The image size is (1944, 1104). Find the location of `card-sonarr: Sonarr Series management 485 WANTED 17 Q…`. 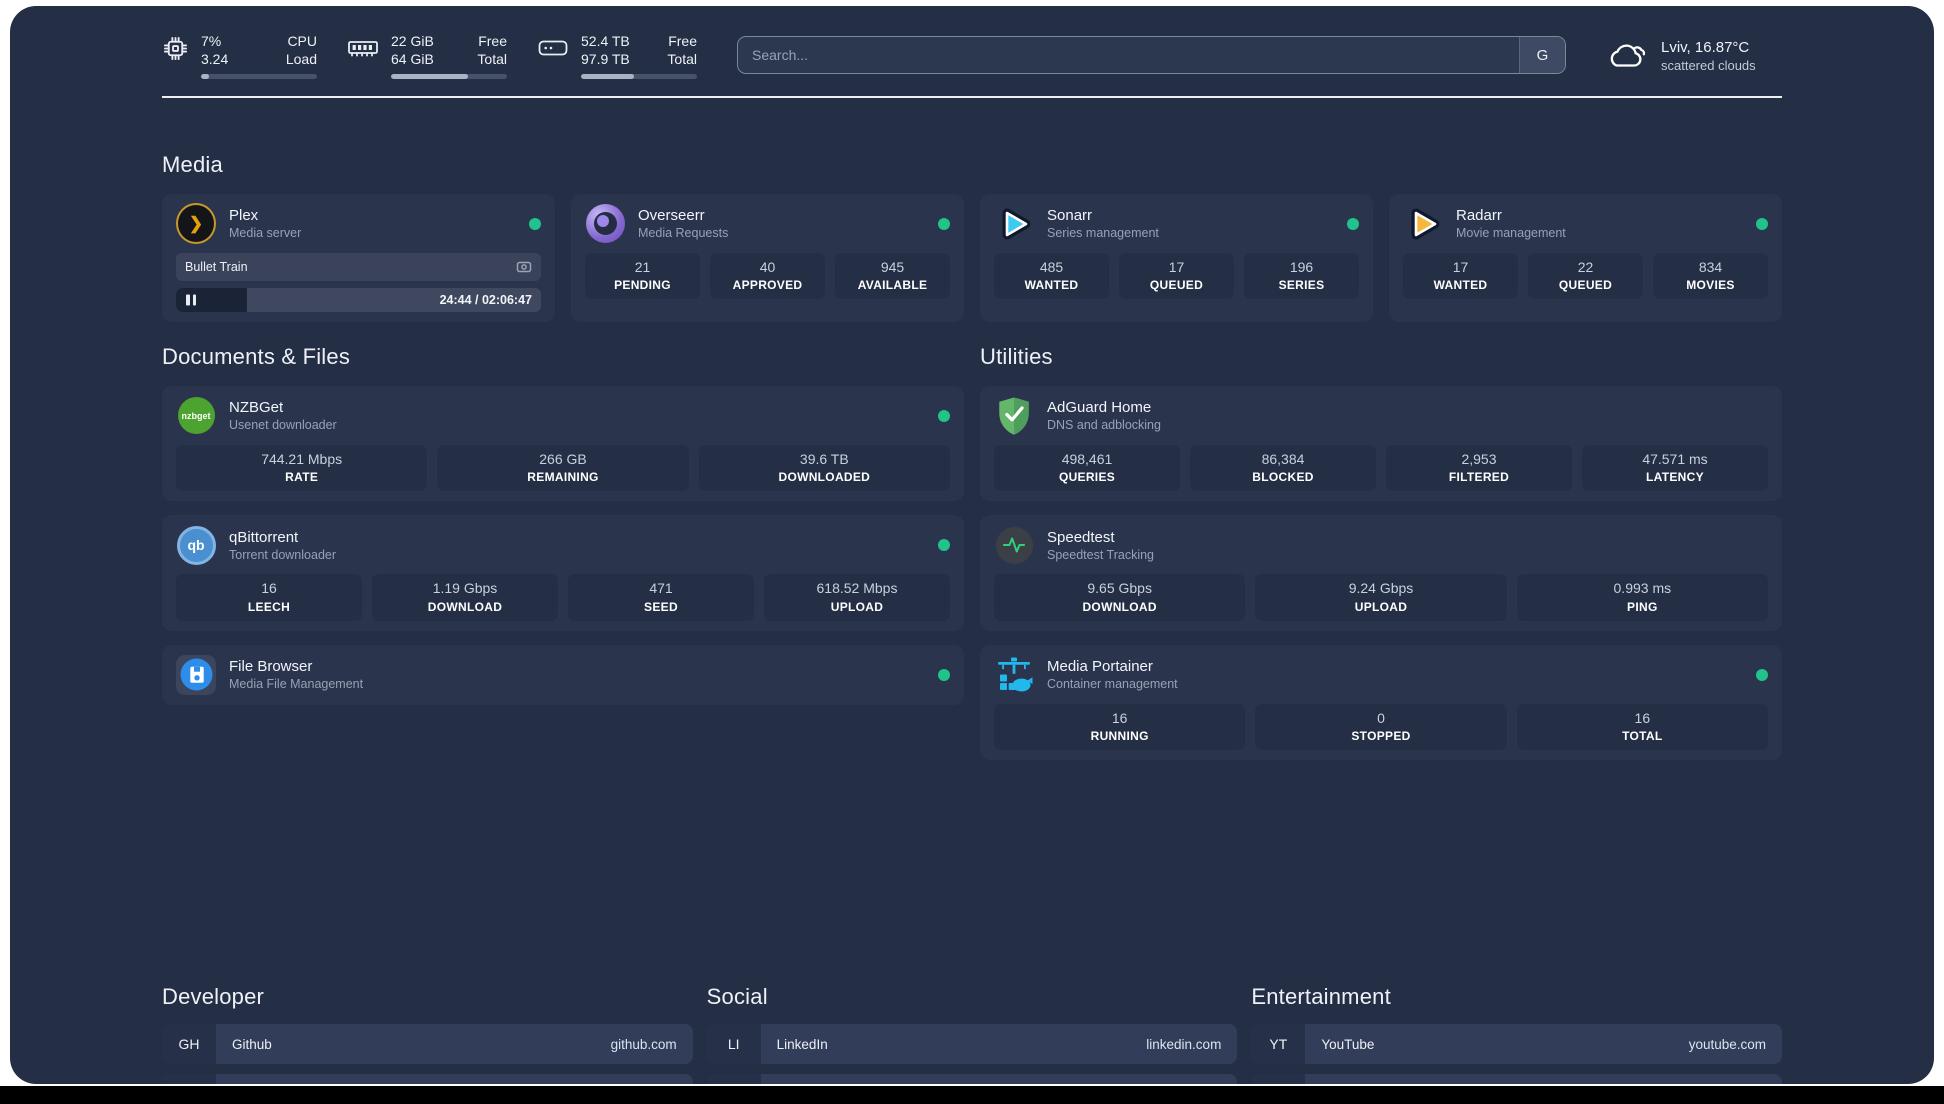

card-sonarr: Sonarr Series management 485 WANTED 17 Q… is located at coordinates (1176, 257).